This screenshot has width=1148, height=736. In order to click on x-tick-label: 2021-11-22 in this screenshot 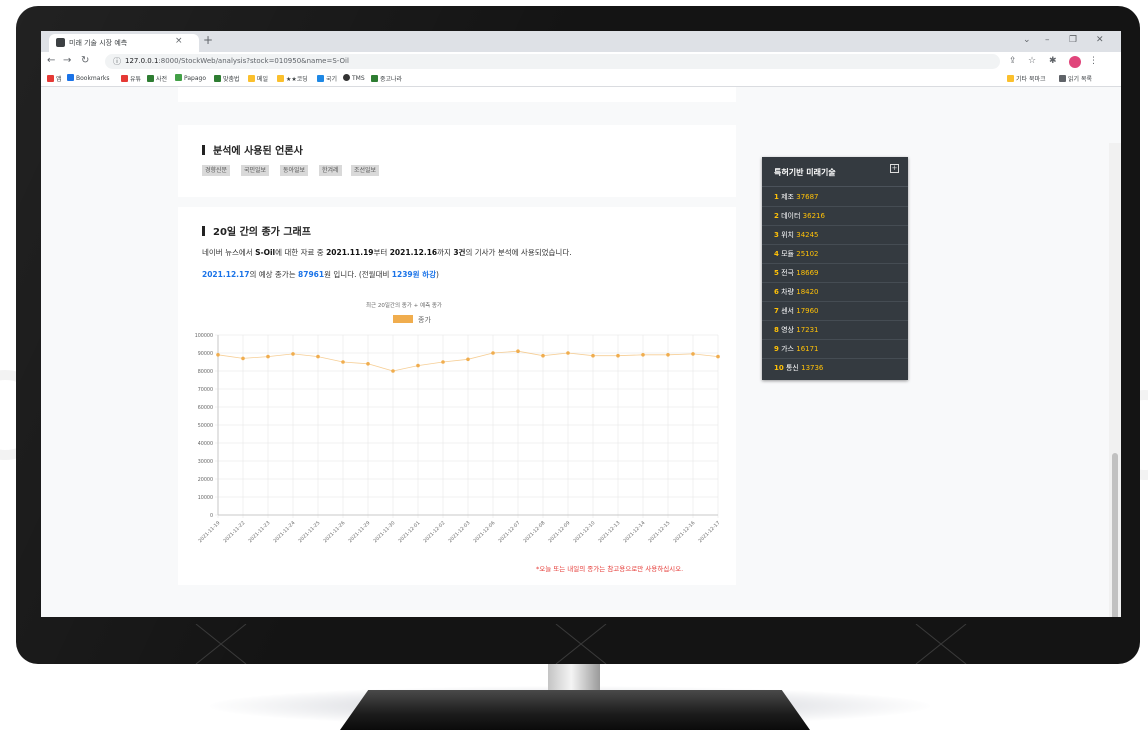, I will do `click(234, 532)`.